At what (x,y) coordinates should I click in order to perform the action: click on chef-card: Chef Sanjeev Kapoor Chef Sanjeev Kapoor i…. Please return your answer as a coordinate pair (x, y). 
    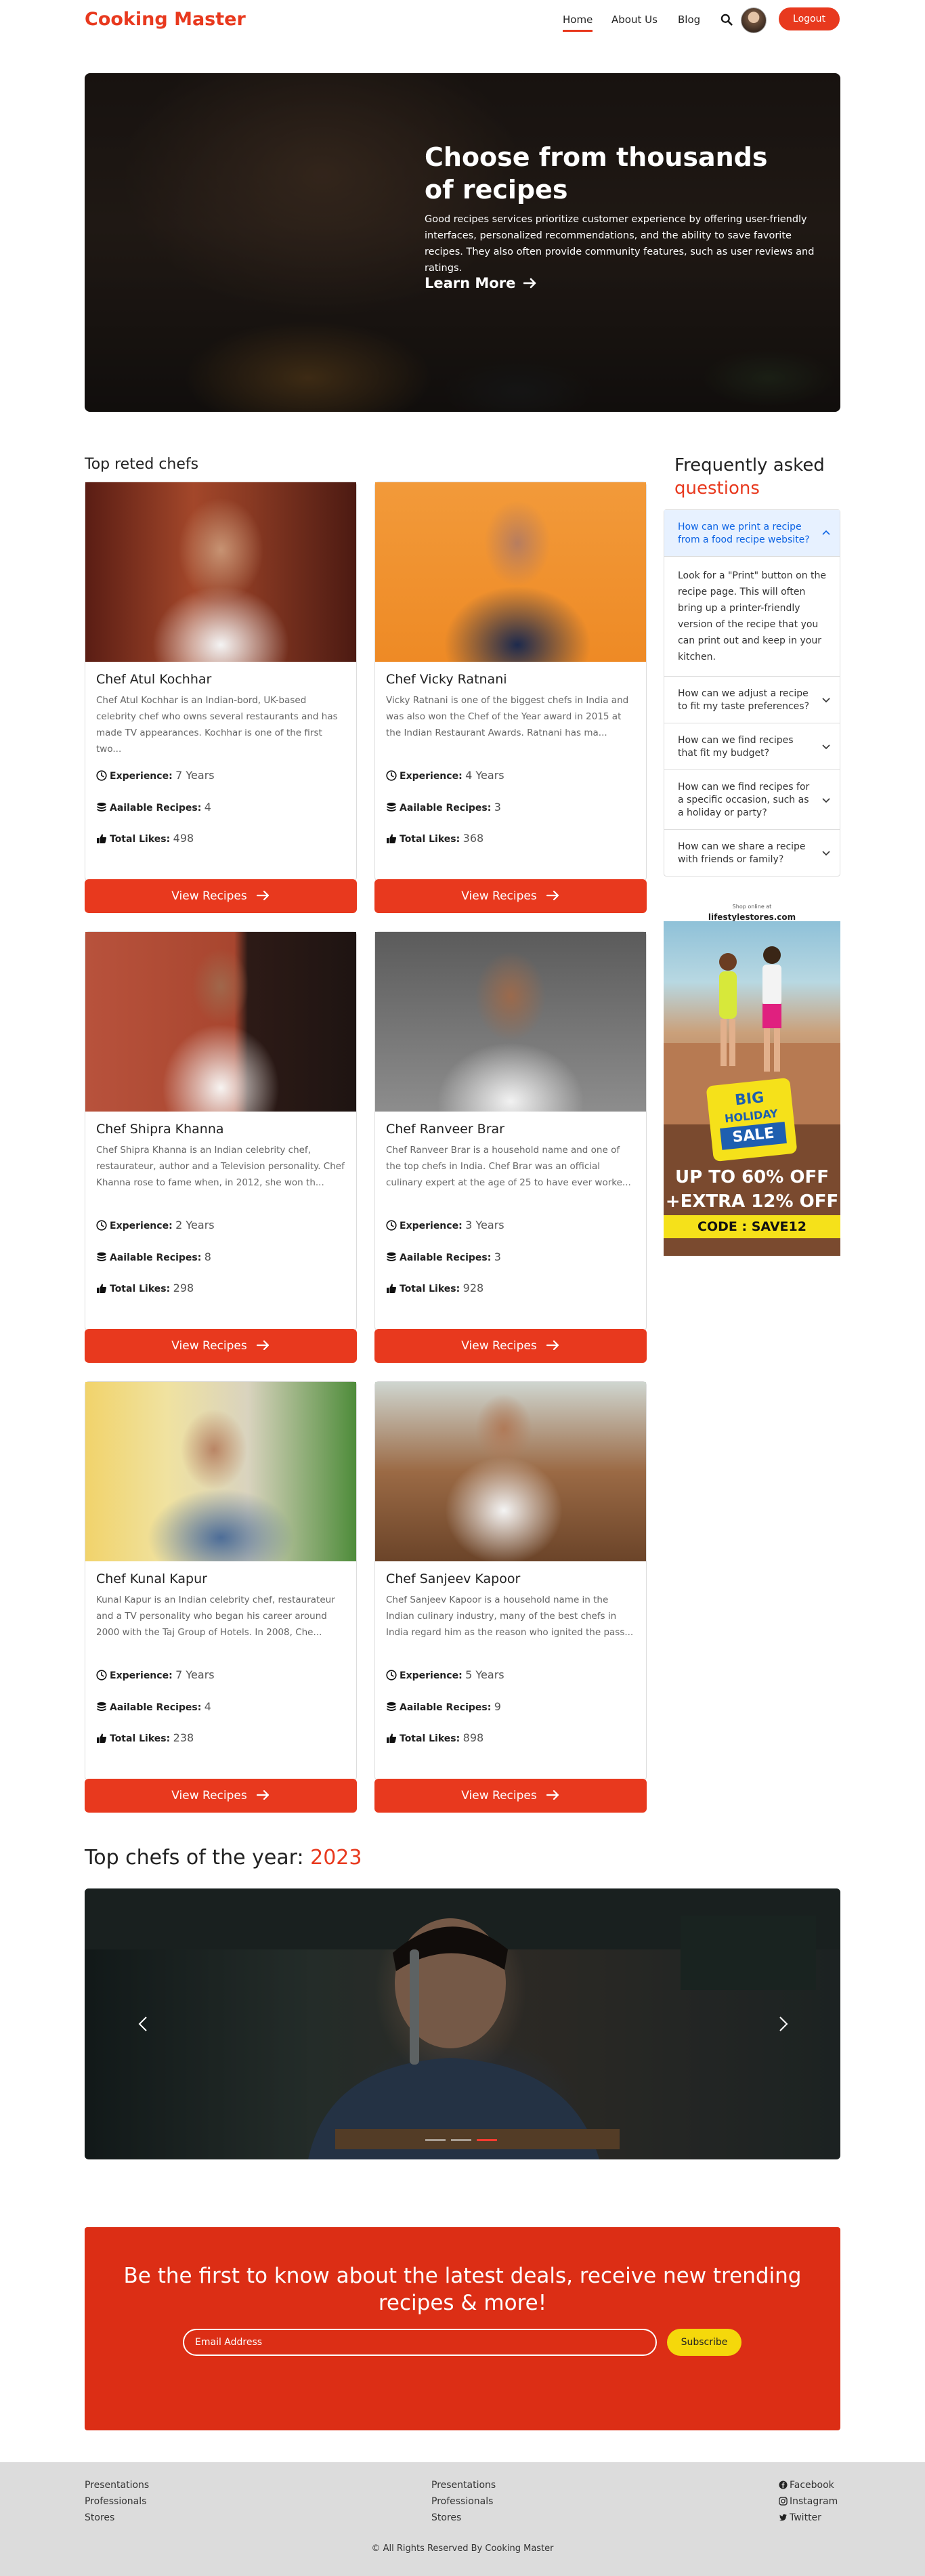
    Looking at the image, I should click on (510, 1581).